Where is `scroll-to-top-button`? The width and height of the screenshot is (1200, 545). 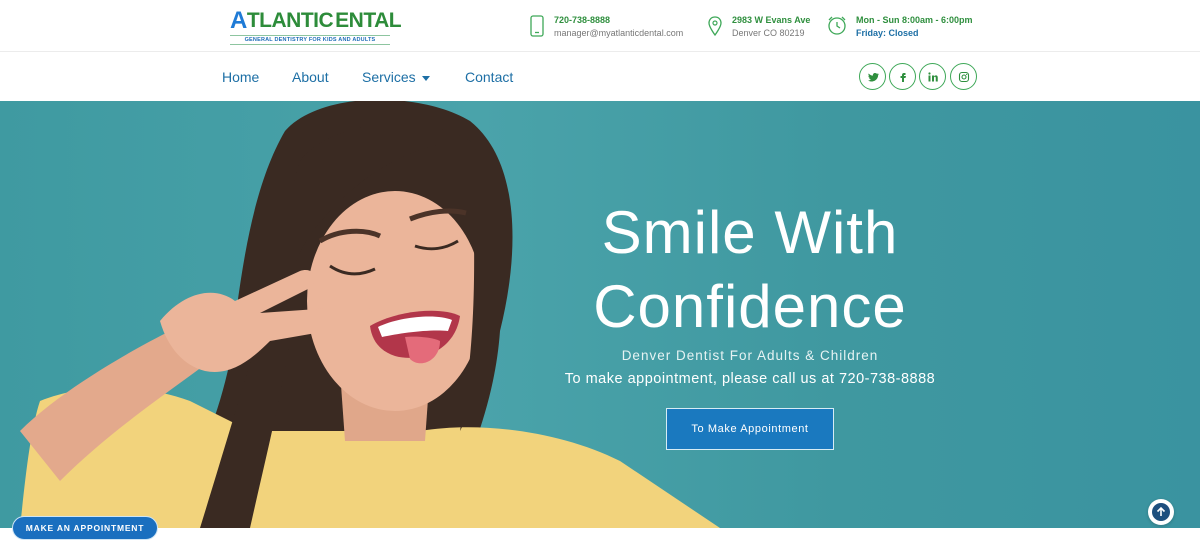
scroll-to-top-button is located at coordinates (1161, 512).